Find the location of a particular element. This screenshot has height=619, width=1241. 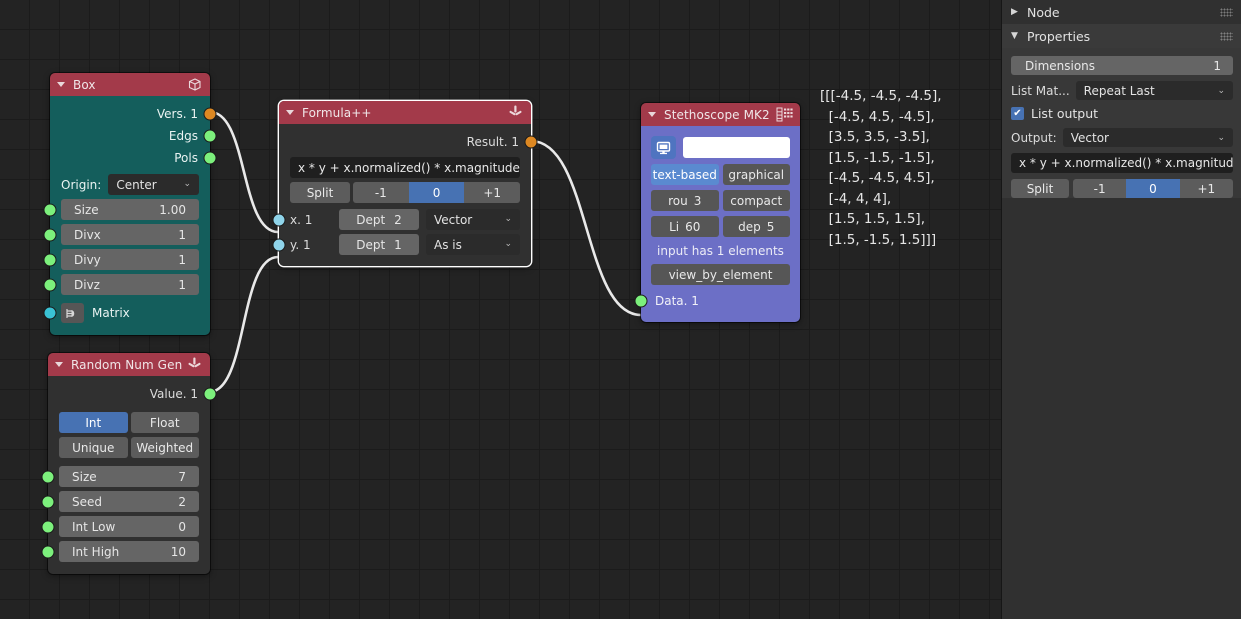

graphical-button: graphical is located at coordinates (756, 174).